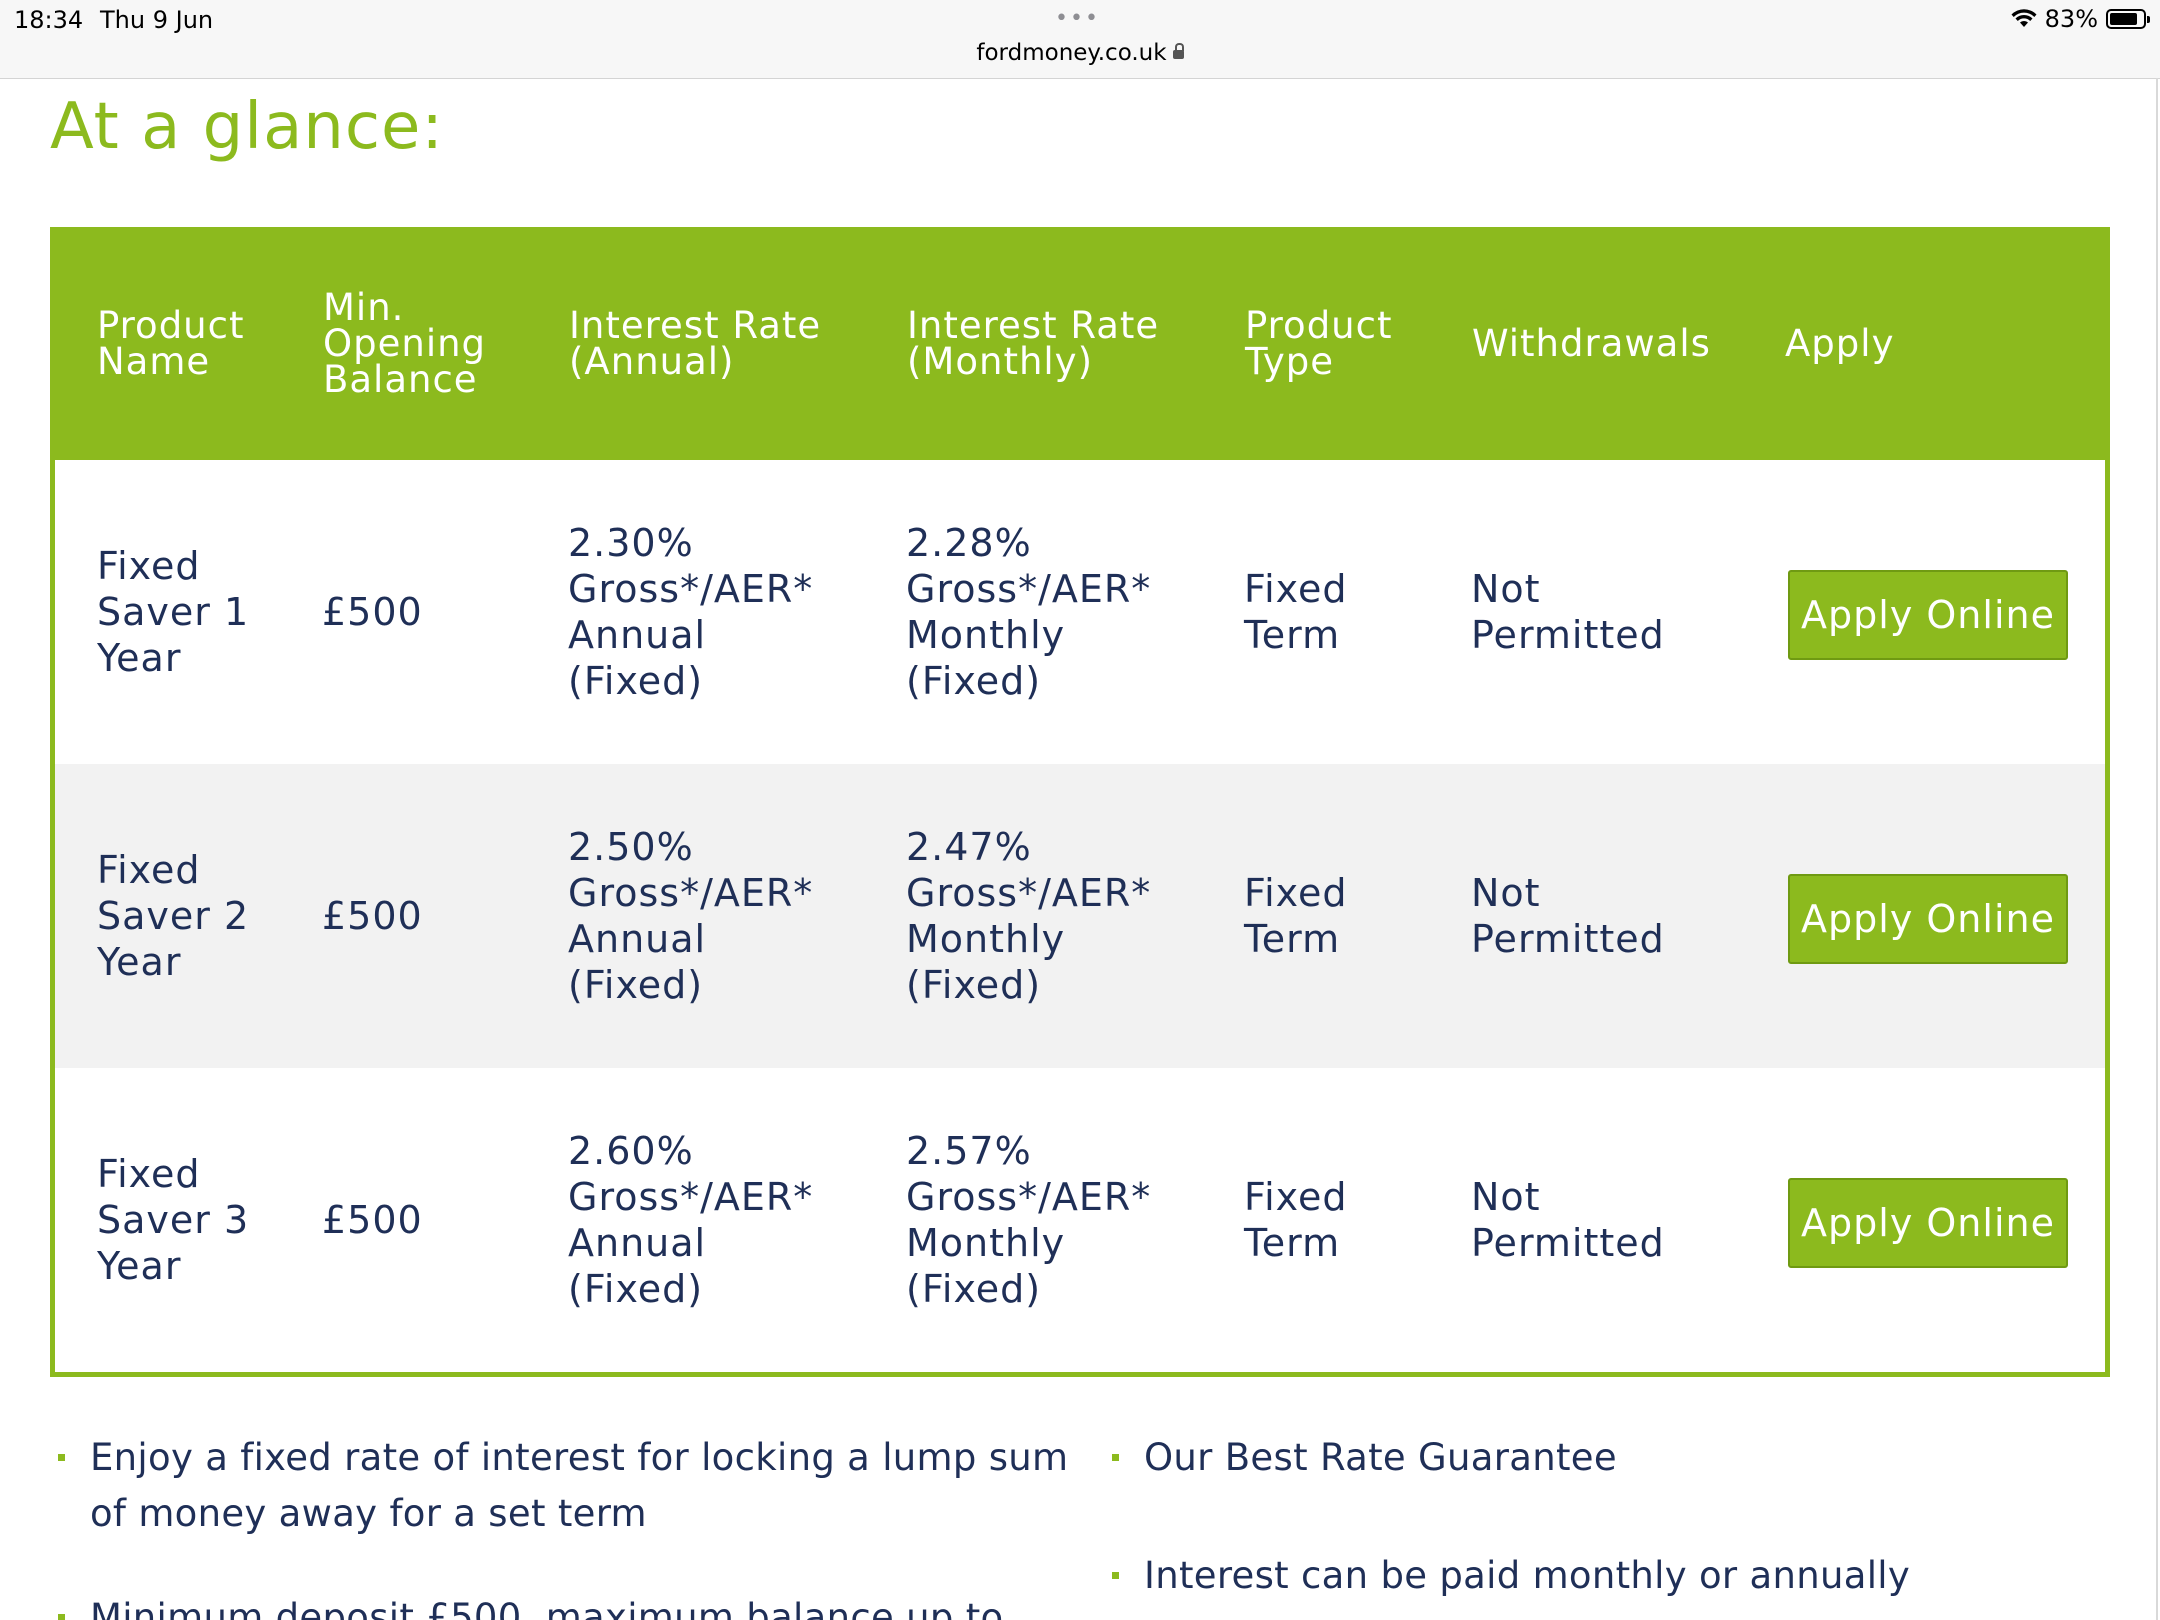 The image size is (2160, 1620). I want to click on cell-text: 2.57% Gross*/AER* Monthly (Fixed), so click(1029, 1220).